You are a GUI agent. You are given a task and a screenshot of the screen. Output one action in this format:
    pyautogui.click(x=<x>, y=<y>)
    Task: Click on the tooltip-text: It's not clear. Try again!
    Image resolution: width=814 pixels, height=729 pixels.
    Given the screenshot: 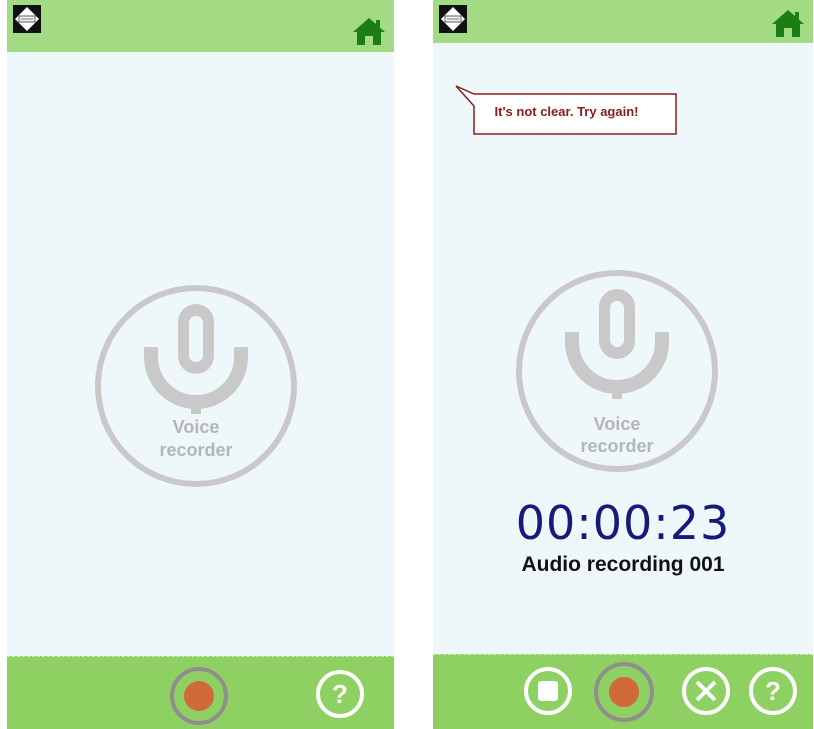 What is the action you would take?
    pyautogui.click(x=566, y=111)
    